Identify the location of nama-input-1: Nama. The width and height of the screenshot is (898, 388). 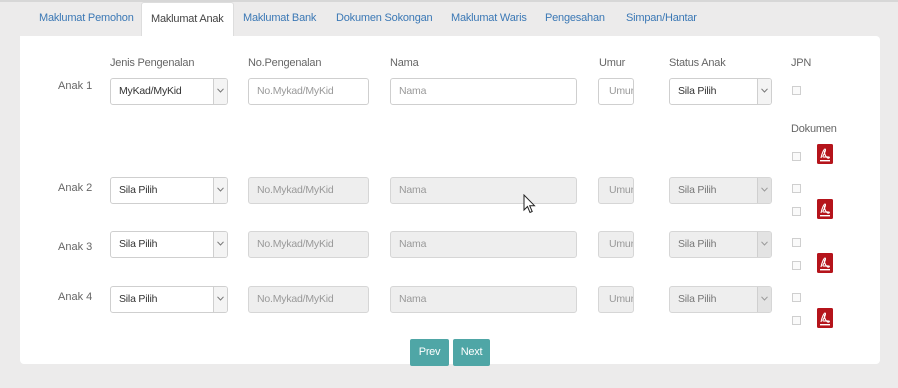
(483, 91).